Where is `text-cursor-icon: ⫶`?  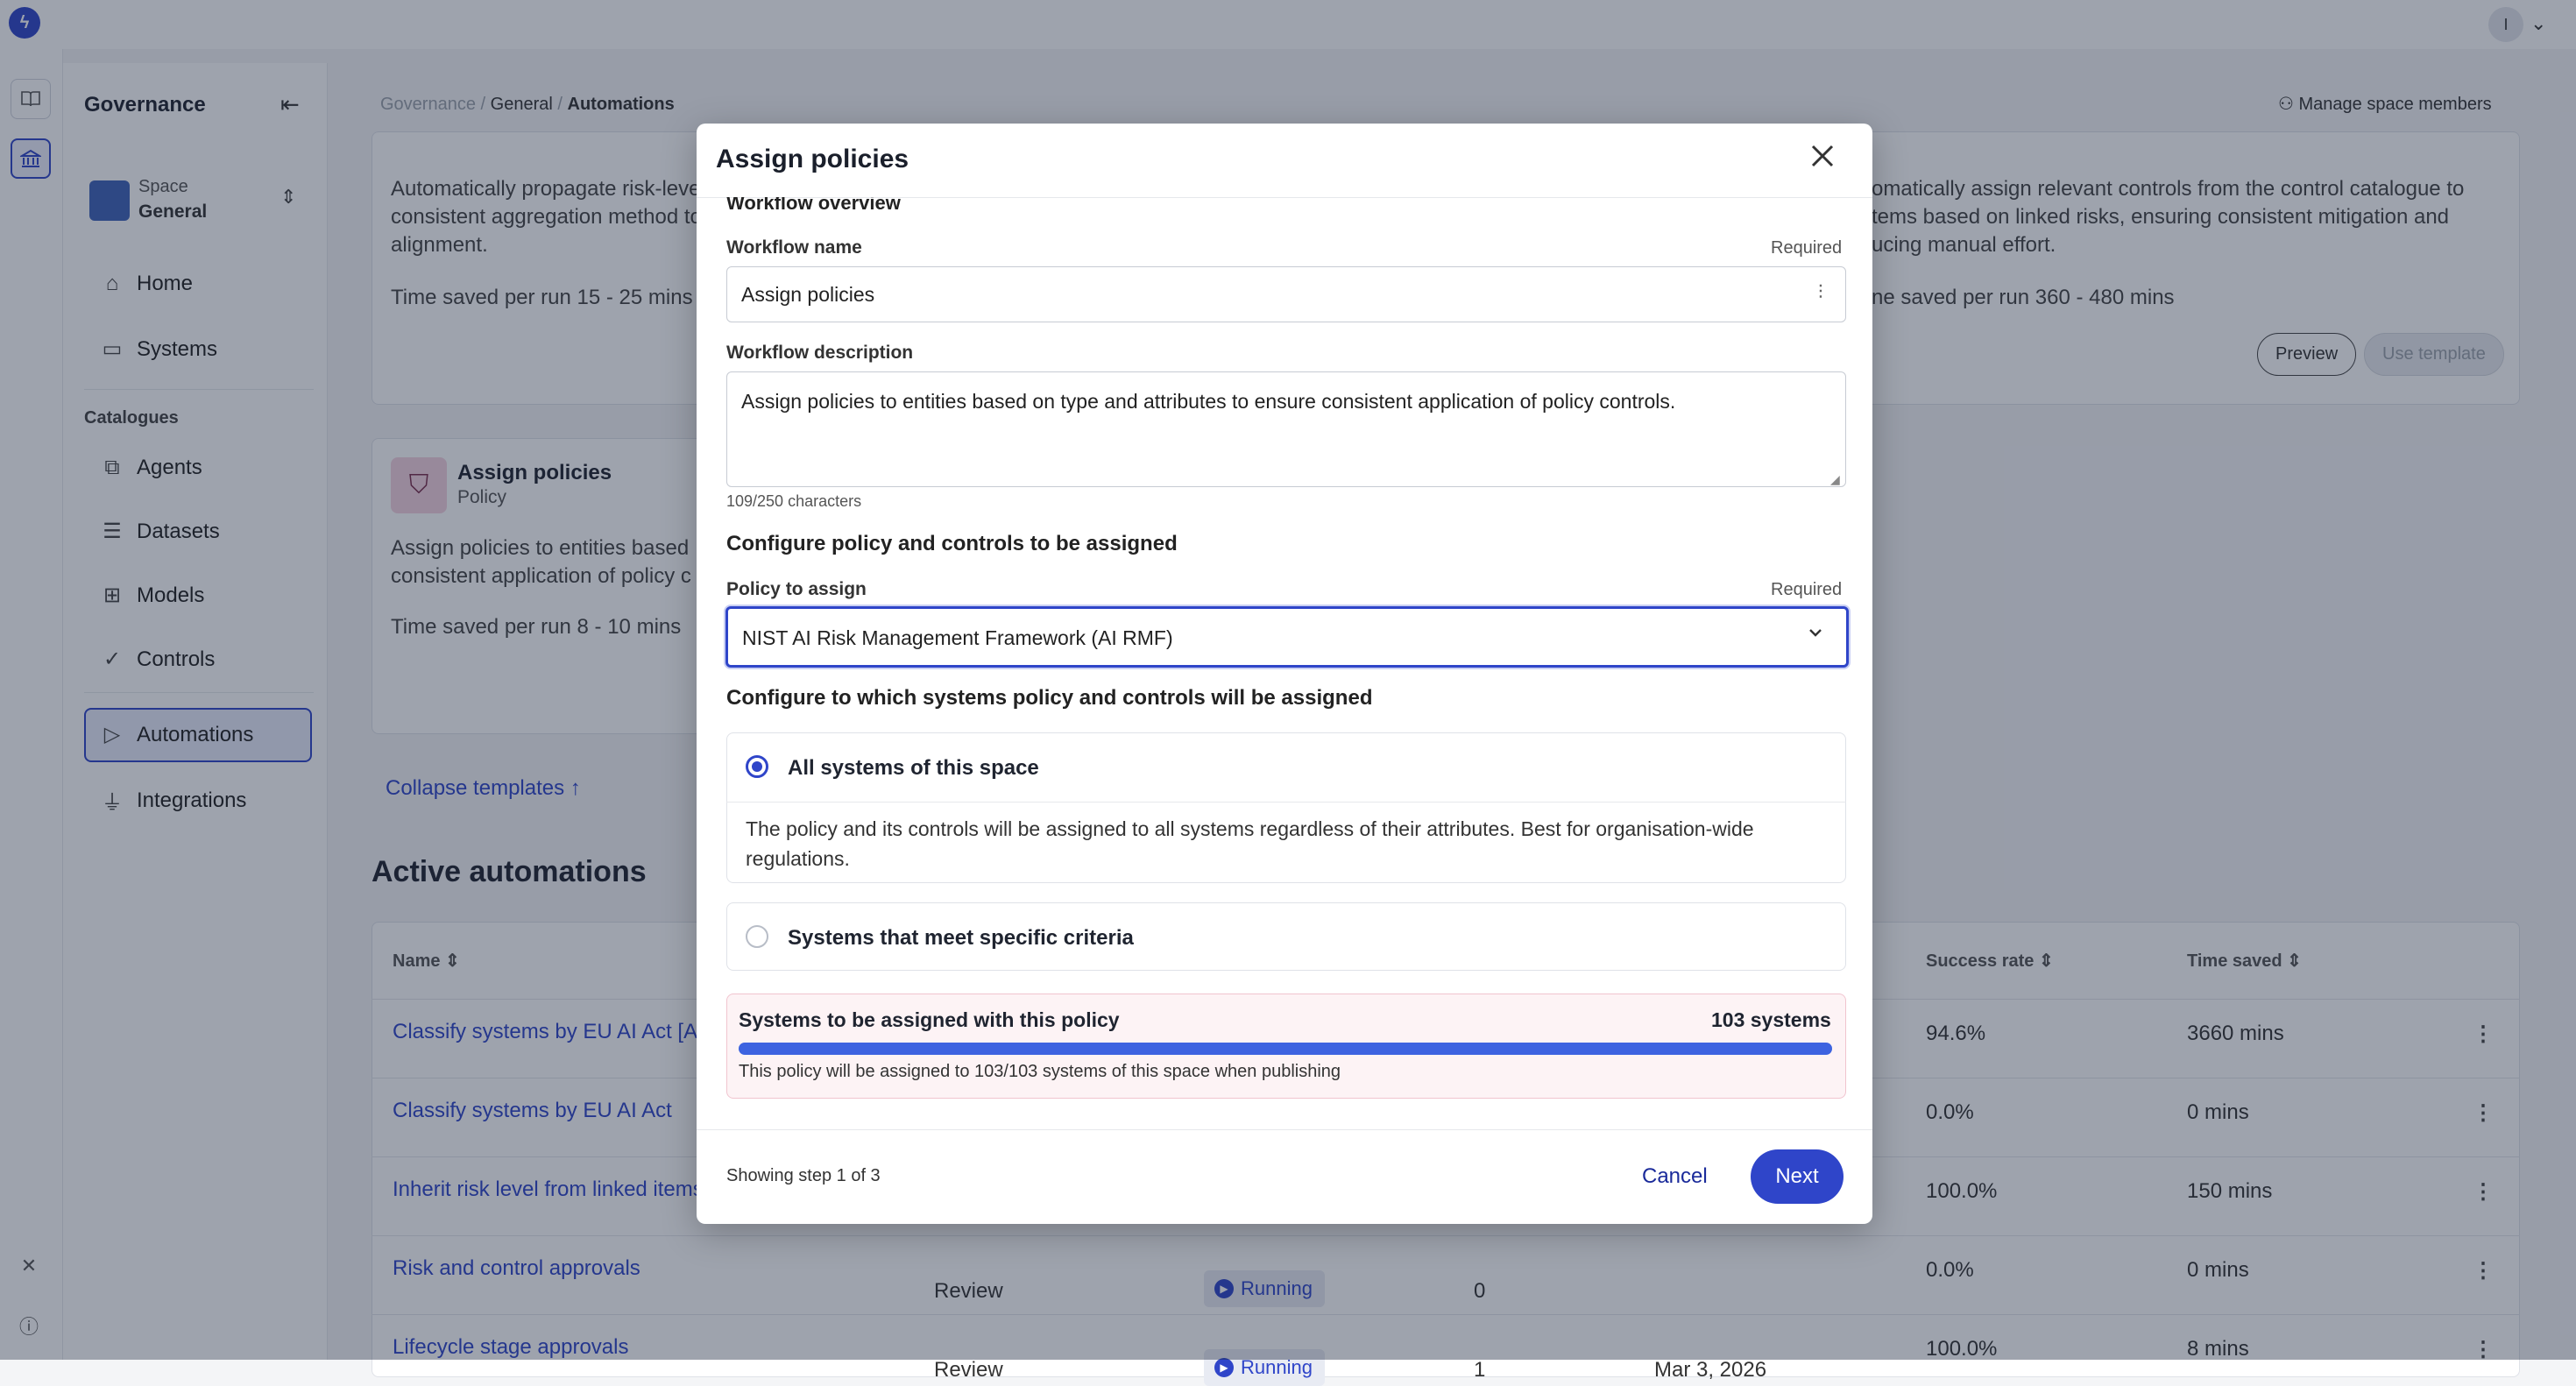 text-cursor-icon: ⫶ is located at coordinates (1820, 292).